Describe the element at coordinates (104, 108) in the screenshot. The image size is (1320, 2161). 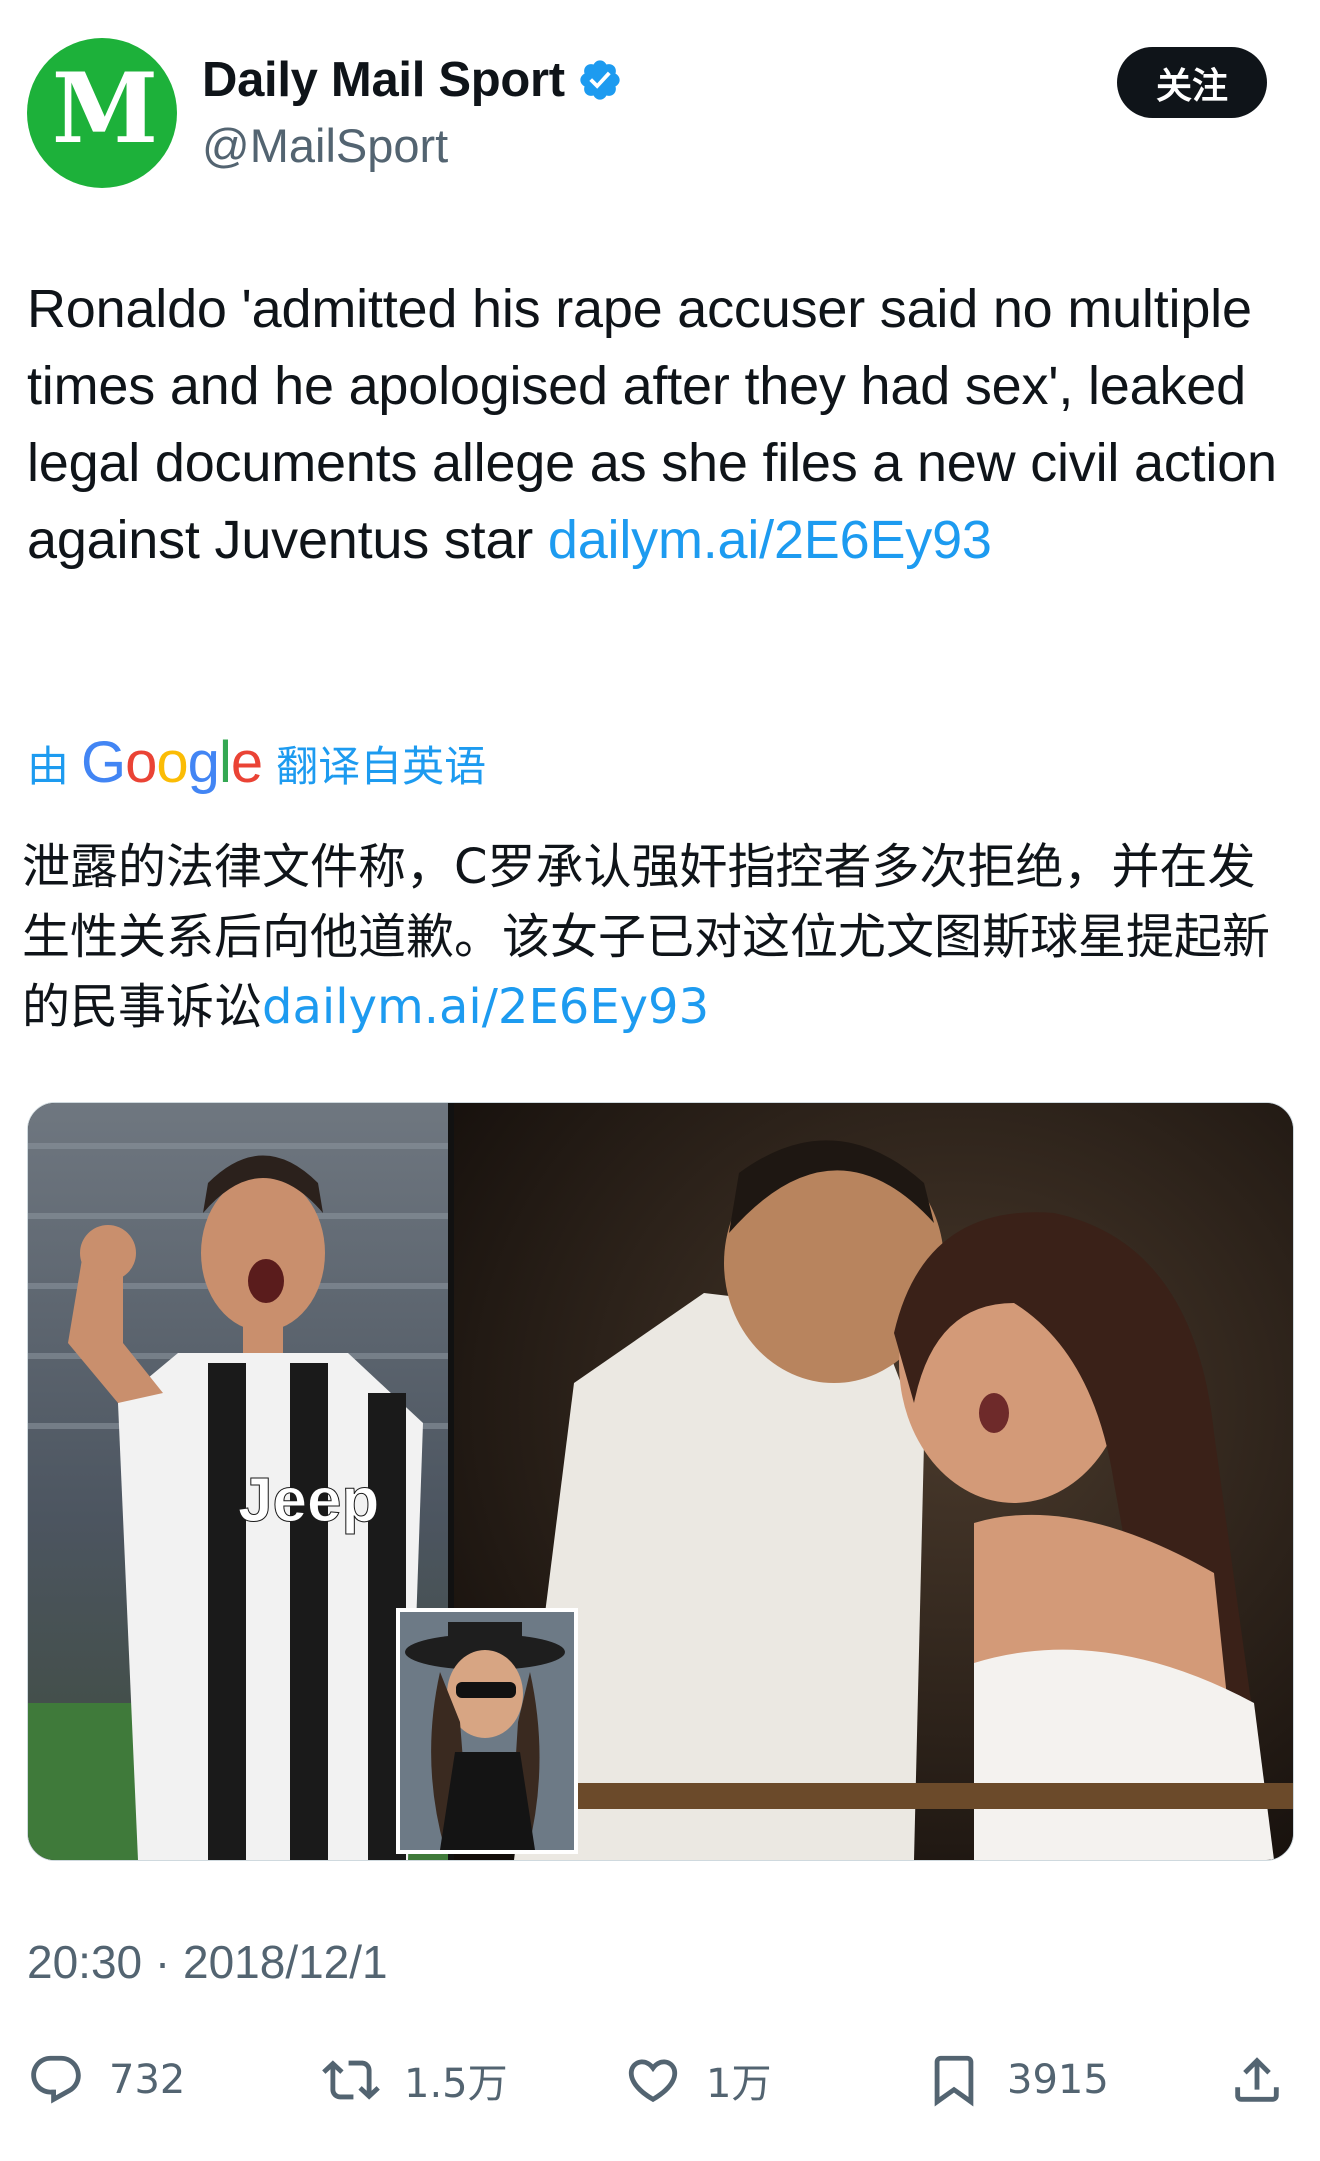
I see `avatar-logo: M` at that location.